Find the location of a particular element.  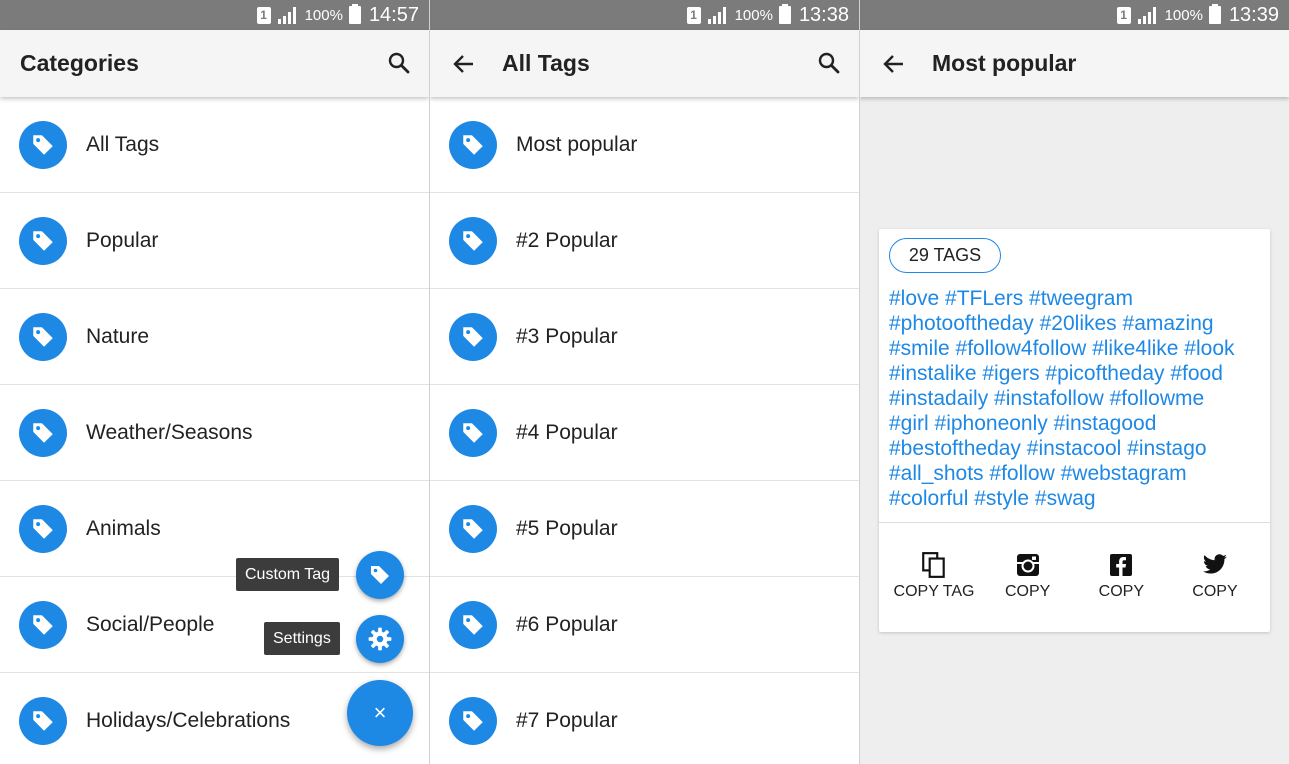

hashtag-line: #photooftheday #20likes #amazing is located at coordinates (1051, 323).